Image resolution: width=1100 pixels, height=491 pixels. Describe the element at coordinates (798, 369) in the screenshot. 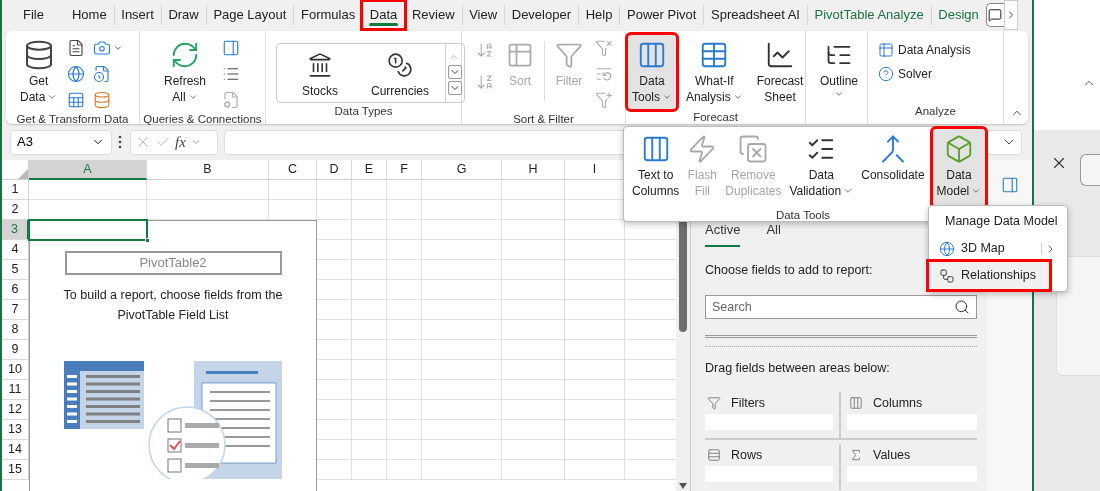

I see `areas-prompt: Drag fields between areas below:` at that location.